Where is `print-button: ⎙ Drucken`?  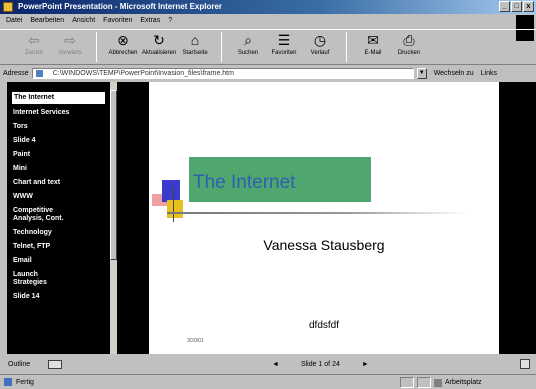
print-button: ⎙ Drucken is located at coordinates (409, 47).